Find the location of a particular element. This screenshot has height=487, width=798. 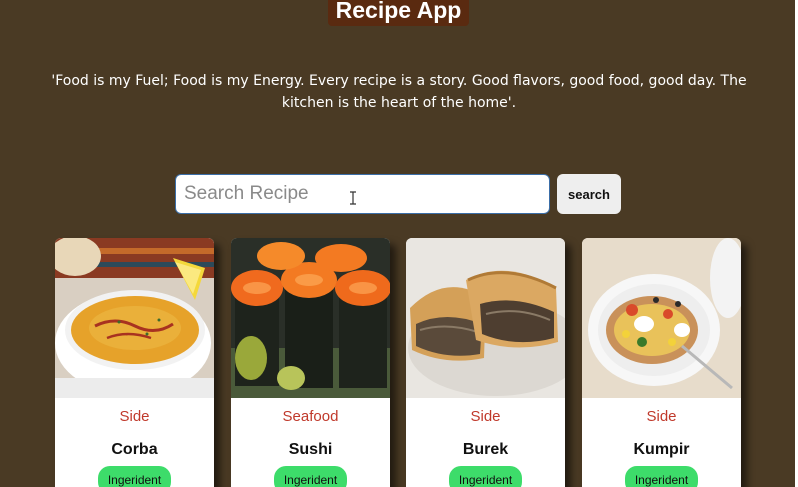

recipe-name: Corba is located at coordinates (134, 449).